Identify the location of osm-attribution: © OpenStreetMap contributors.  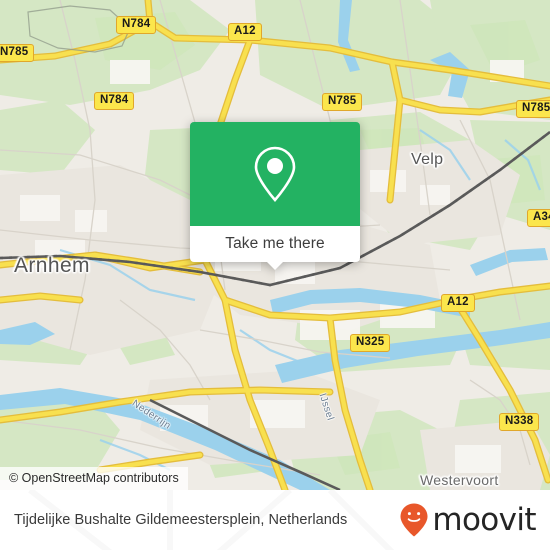
(94, 478).